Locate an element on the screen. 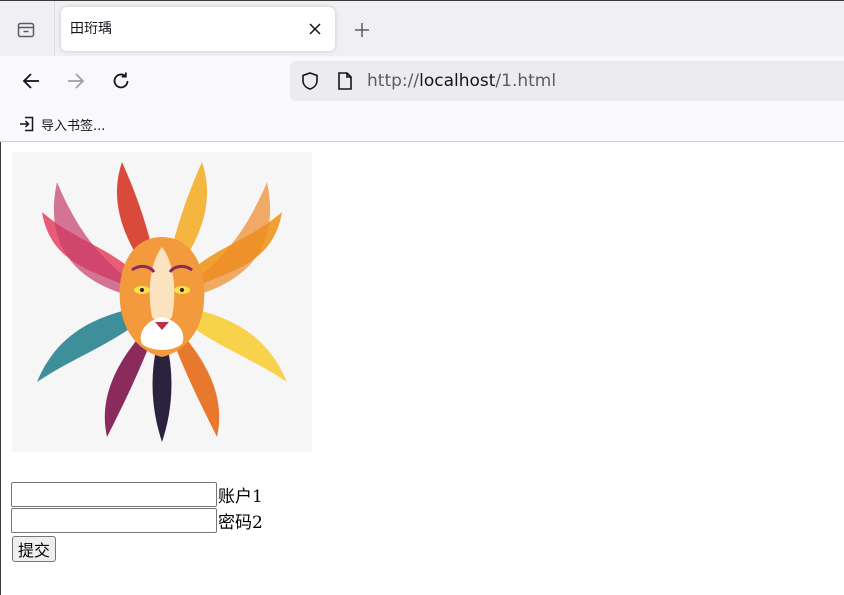  password-label: 密码2 is located at coordinates (240, 522).